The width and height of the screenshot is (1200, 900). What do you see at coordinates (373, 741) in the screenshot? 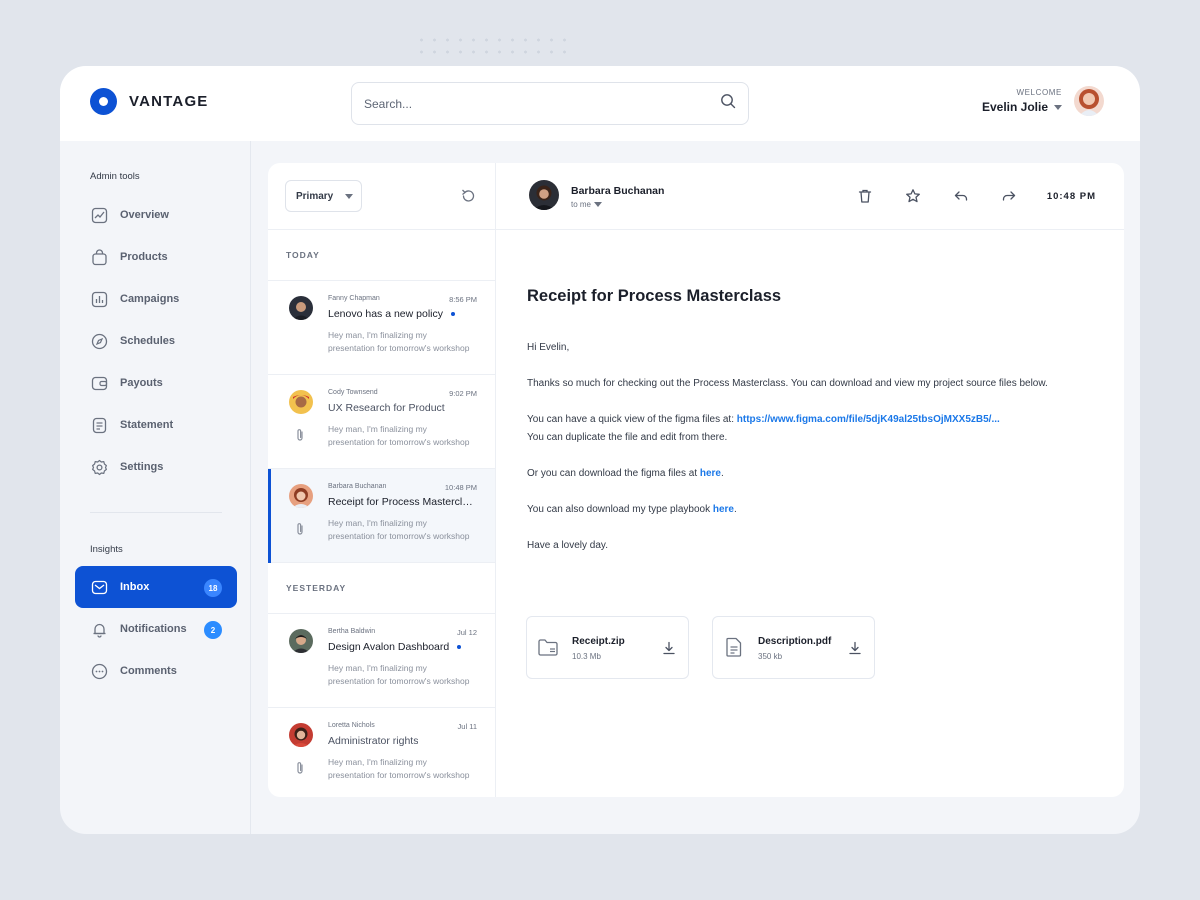
I see `mail-subject: Administrator rights` at bounding box center [373, 741].